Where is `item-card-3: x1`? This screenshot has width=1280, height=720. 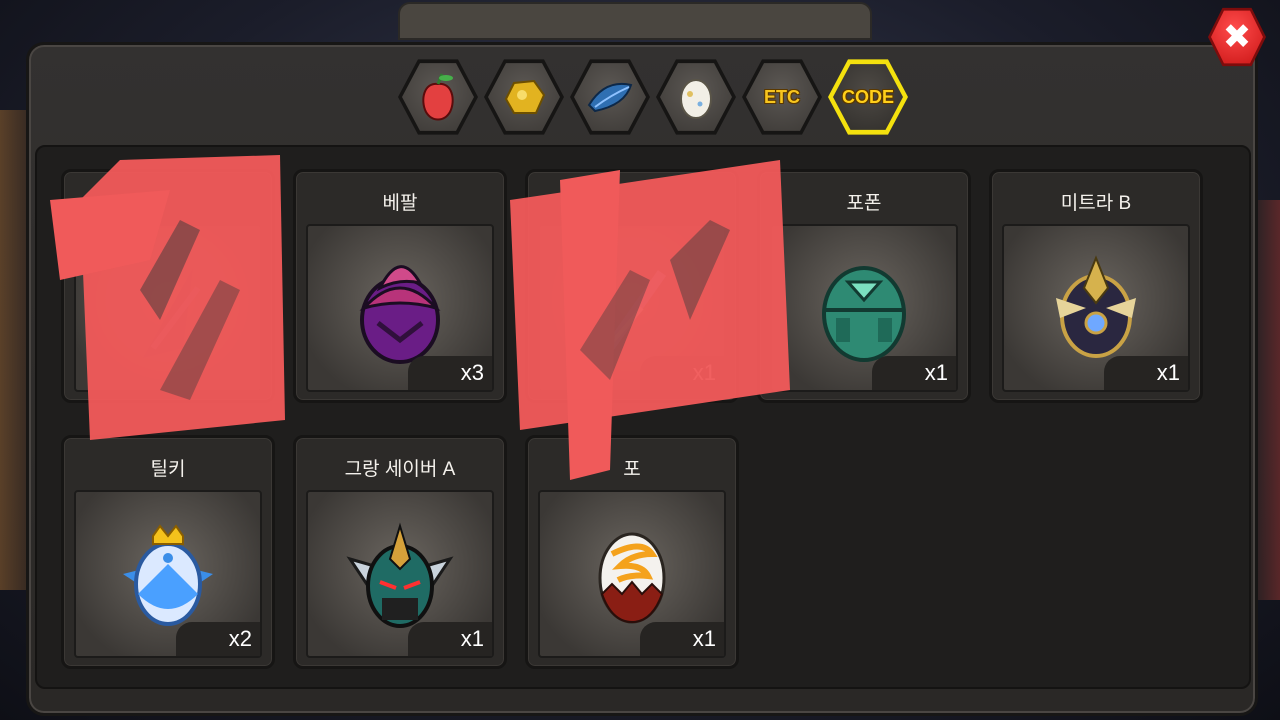 item-card-3: x1 is located at coordinates (632, 286).